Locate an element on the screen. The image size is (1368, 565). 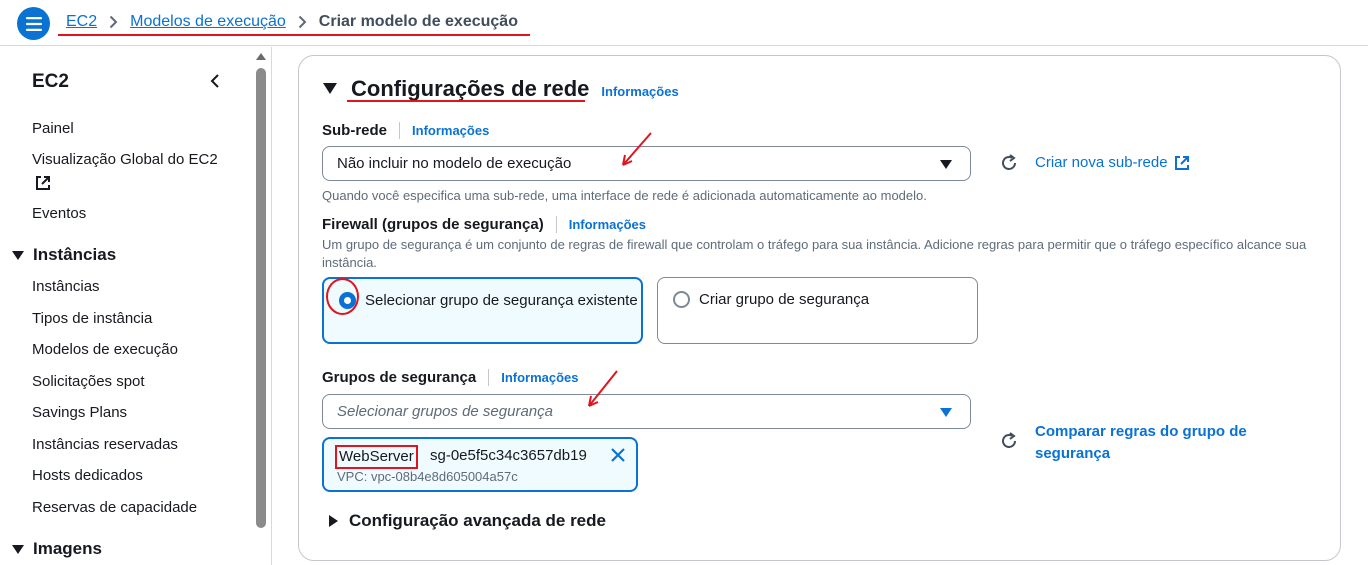
sidebar-item-events: Eventos is located at coordinates (59, 213).